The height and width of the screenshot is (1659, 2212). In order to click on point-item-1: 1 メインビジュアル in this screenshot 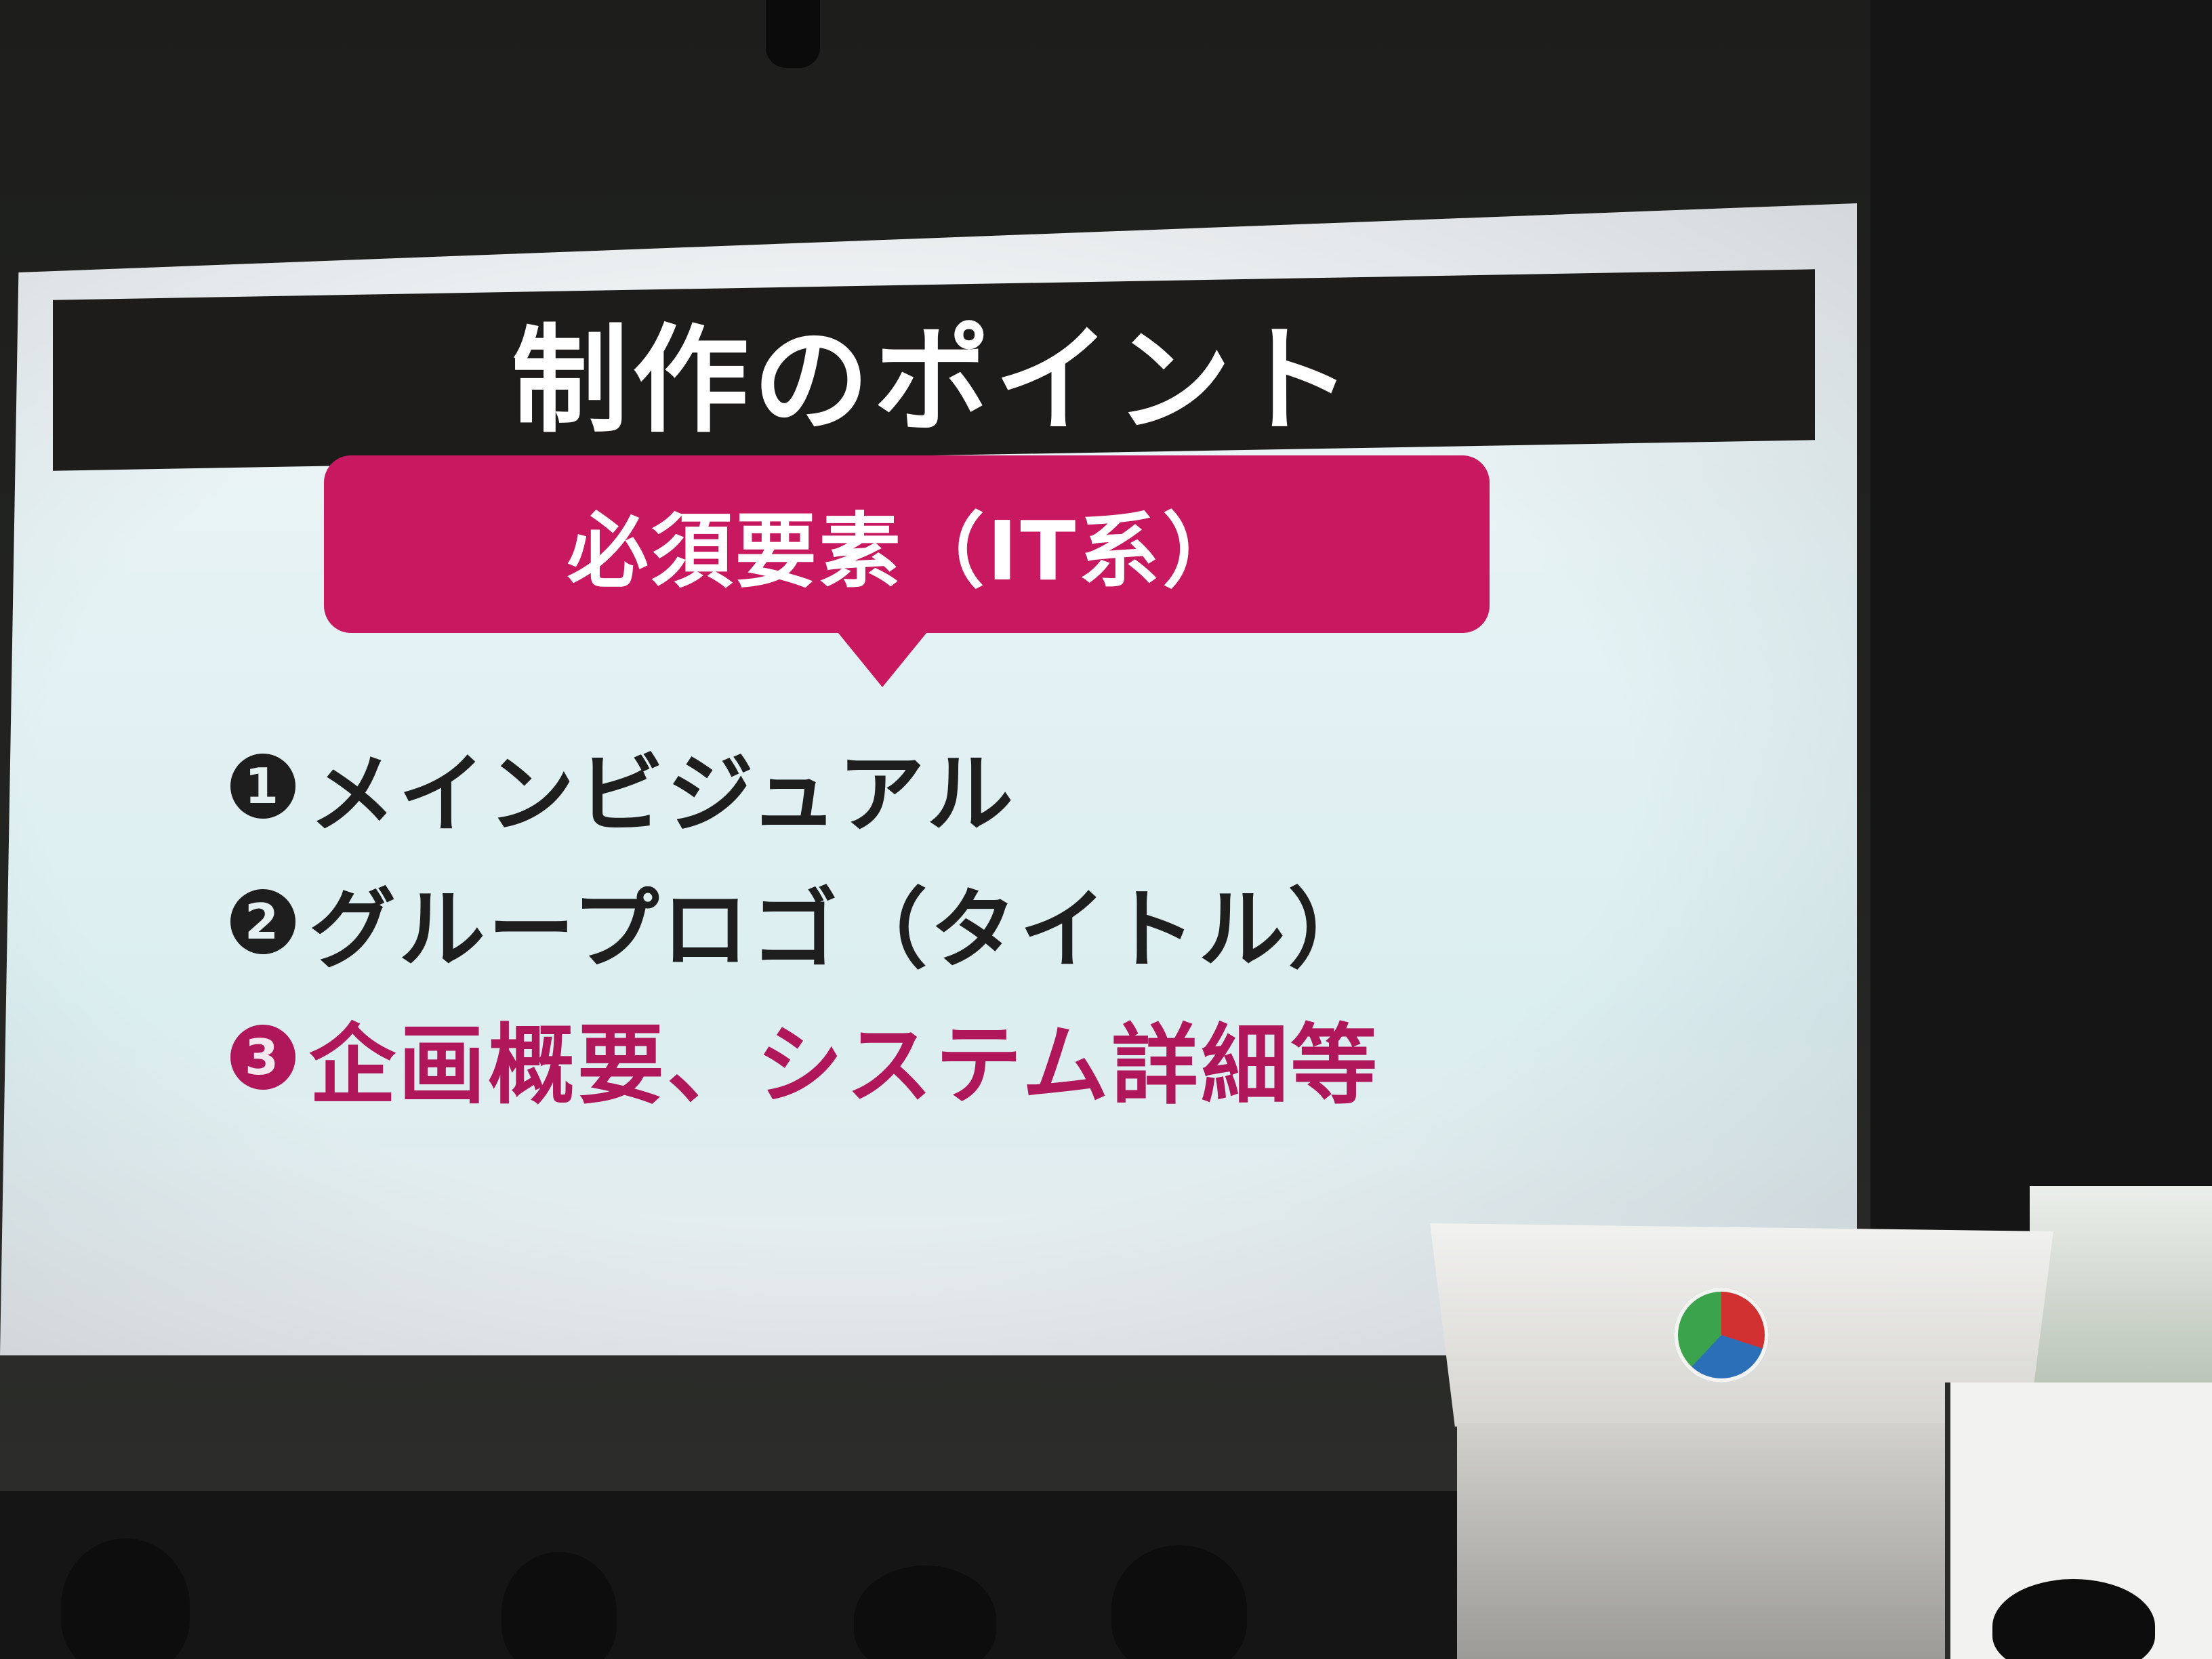, I will do `click(805, 786)`.